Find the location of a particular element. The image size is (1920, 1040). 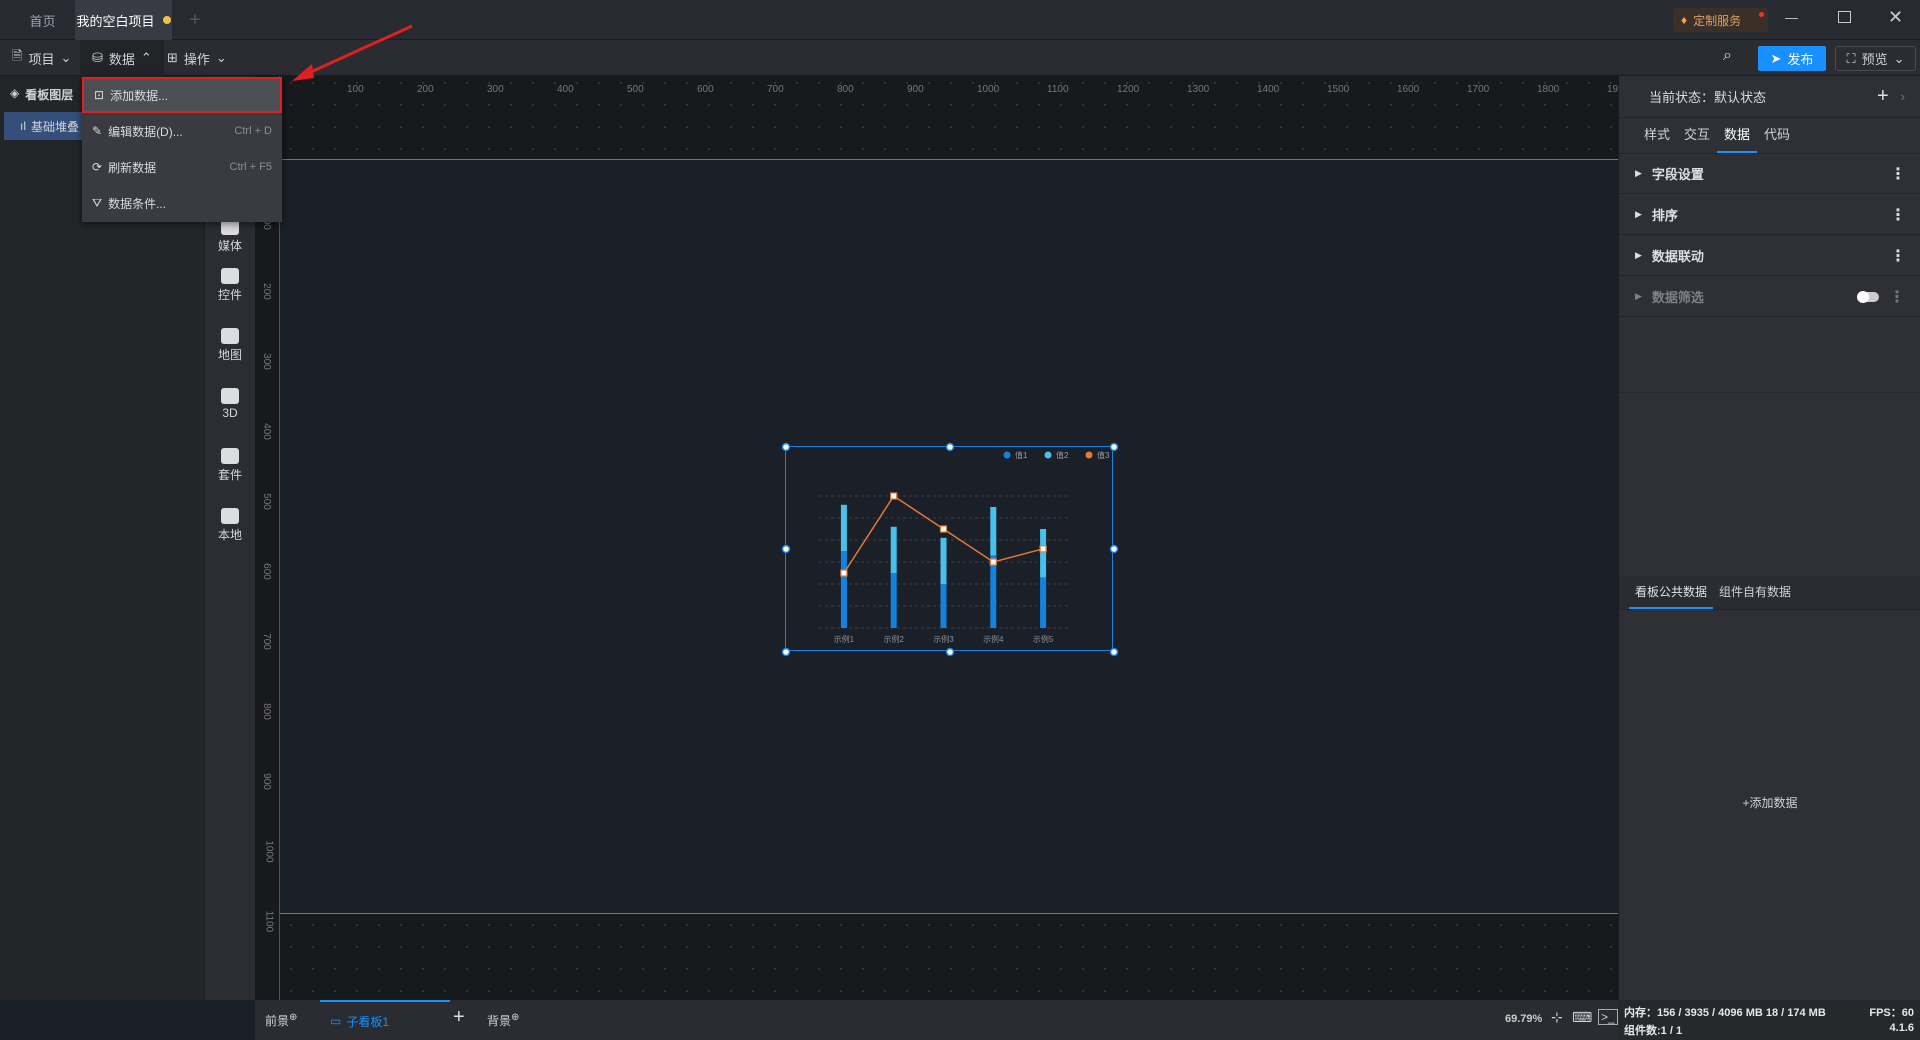

ruler-label: 800 is located at coordinates (266, 711).